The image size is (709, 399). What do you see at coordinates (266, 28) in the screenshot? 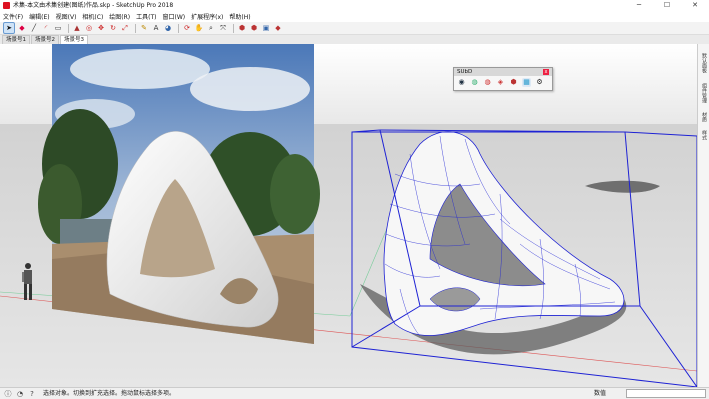
I see `layout-icon: ▣` at bounding box center [266, 28].